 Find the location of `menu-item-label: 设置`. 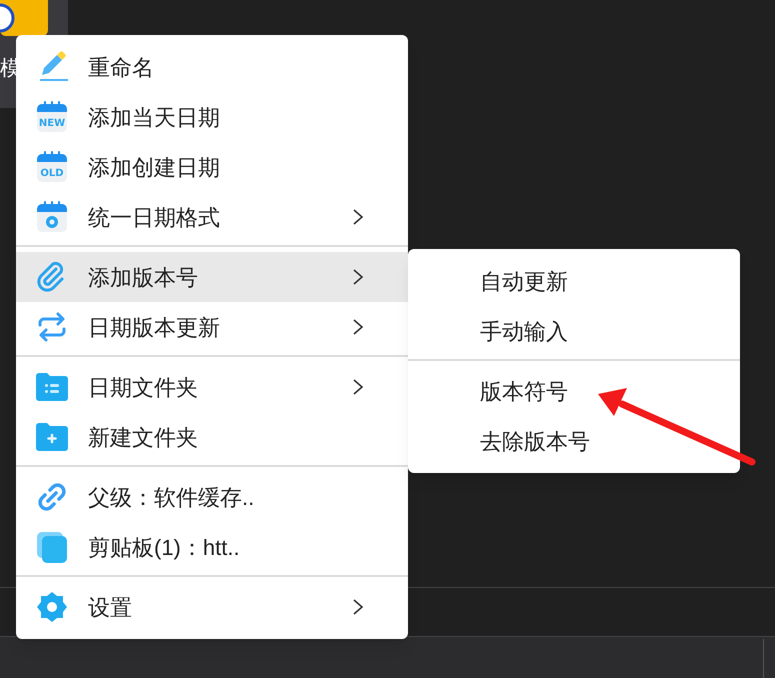

menu-item-label: 设置 is located at coordinates (110, 608).